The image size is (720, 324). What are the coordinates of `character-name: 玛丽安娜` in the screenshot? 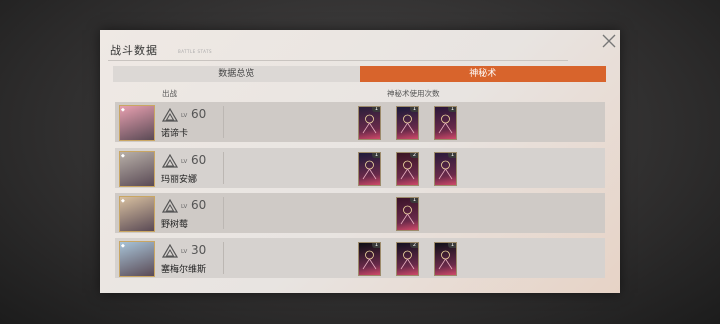 It's located at (179, 180).